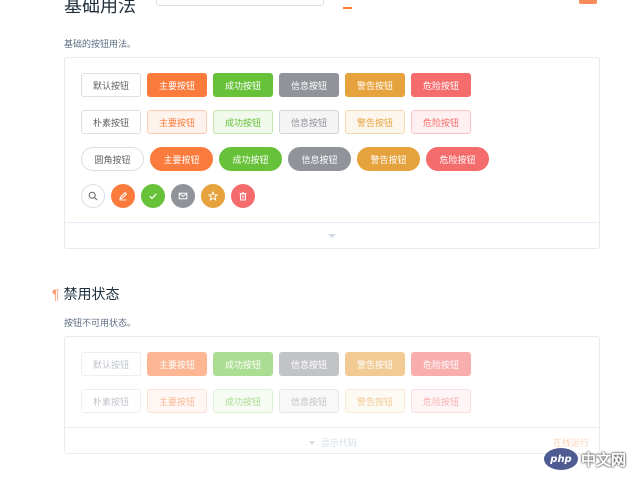 The image size is (640, 479). Describe the element at coordinates (177, 122) in the screenshot. I see `plain-primary-button: 主要按钮` at that location.